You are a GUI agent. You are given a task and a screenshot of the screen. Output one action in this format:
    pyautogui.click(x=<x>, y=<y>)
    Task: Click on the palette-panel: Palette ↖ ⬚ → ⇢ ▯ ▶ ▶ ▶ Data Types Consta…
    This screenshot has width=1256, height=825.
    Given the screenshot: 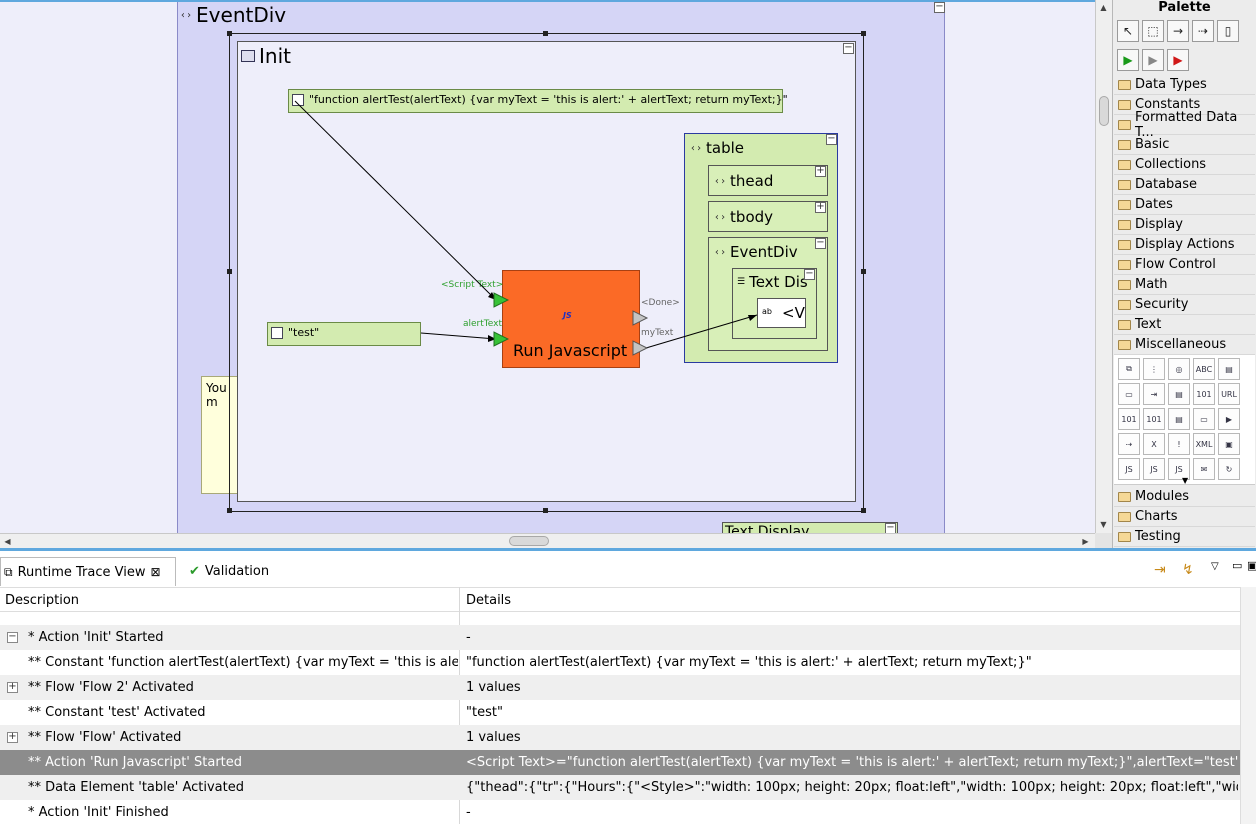 What is the action you would take?
    pyautogui.click(x=1184, y=274)
    